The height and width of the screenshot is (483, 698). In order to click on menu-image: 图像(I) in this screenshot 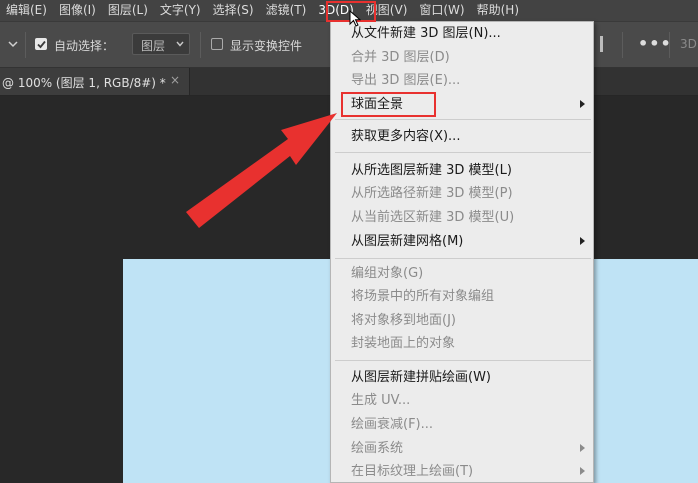, I will do `click(77, 10)`.